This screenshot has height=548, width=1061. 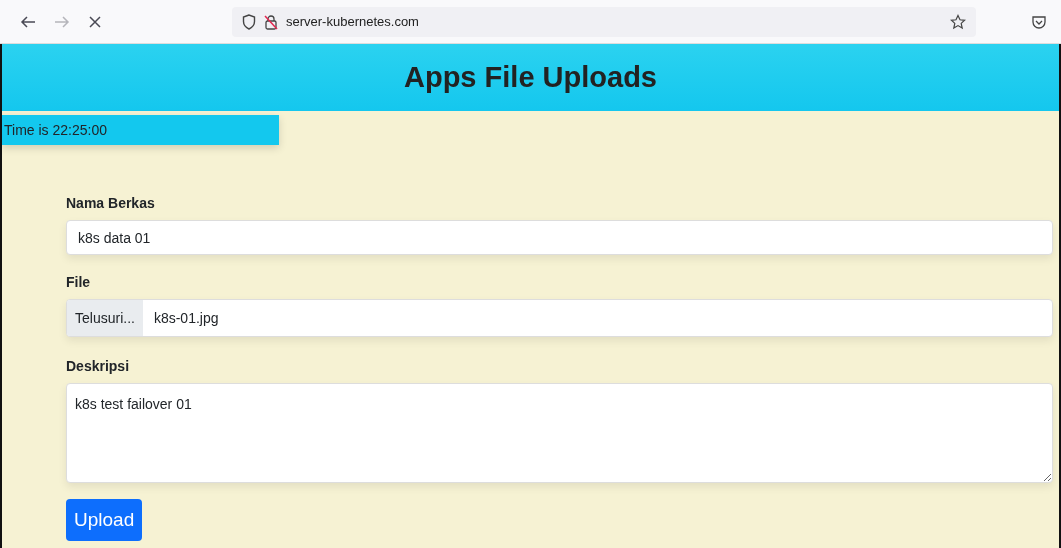 What do you see at coordinates (111, 203) in the screenshot?
I see `field-label: Nama Berkas` at bounding box center [111, 203].